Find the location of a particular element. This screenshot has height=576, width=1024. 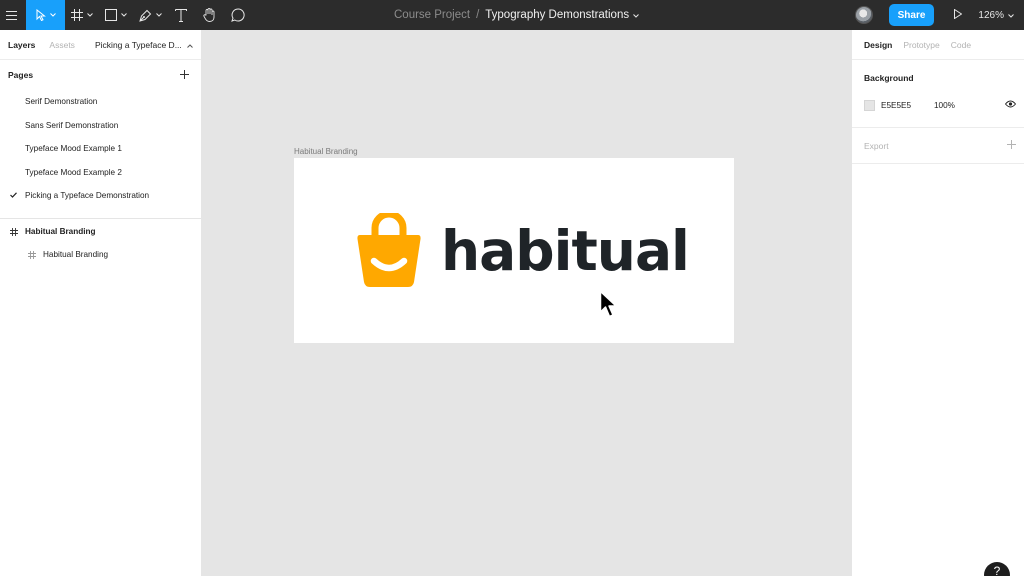

background-color-swatch is located at coordinates (869, 105).